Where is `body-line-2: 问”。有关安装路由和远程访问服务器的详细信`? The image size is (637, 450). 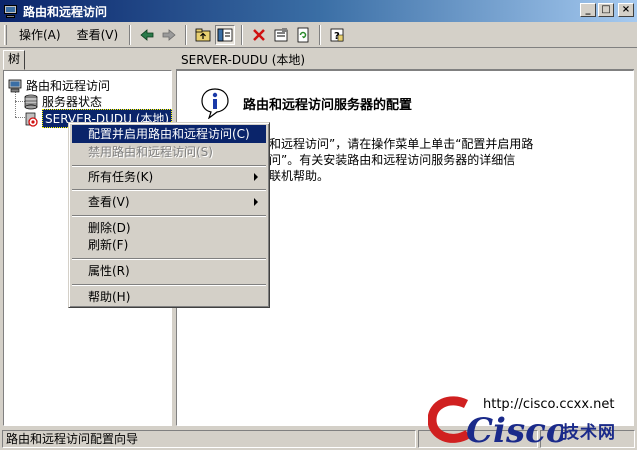
body-line-2: 问”。有关安装路由和远程访问服务器的详细信 is located at coordinates (392, 160).